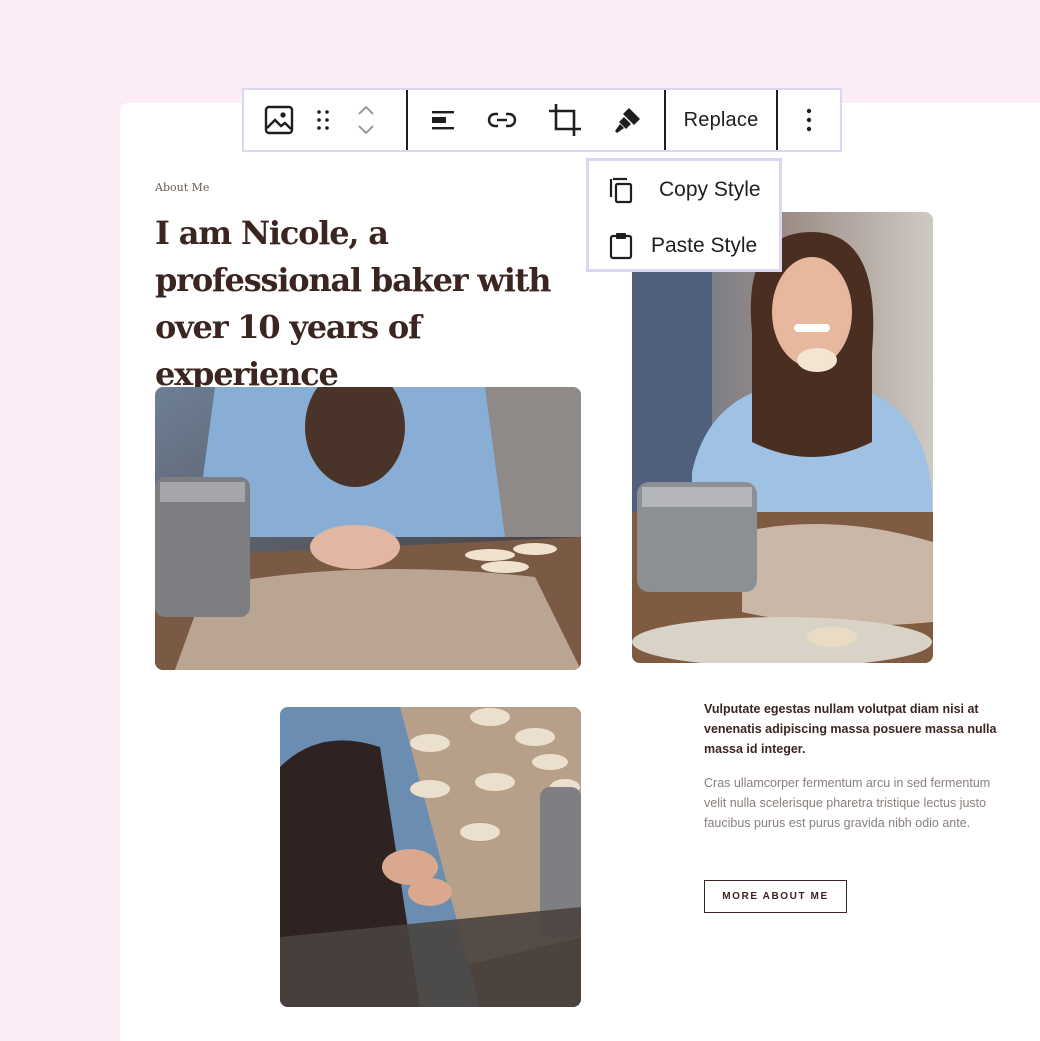 The width and height of the screenshot is (1040, 1041). I want to click on move-controls, so click(366, 120).